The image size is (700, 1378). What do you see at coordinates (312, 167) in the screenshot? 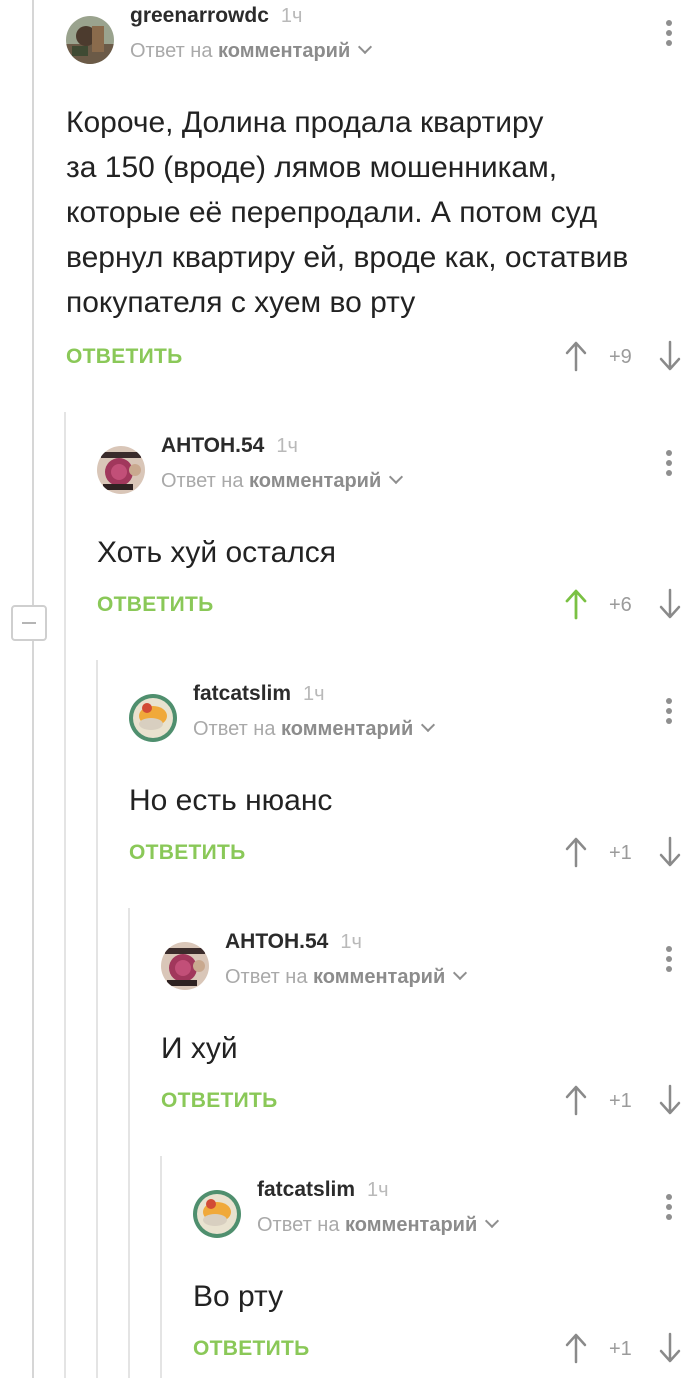
I see `comment-text-line: за 150 (вроде) лямов мошенникам,` at bounding box center [312, 167].